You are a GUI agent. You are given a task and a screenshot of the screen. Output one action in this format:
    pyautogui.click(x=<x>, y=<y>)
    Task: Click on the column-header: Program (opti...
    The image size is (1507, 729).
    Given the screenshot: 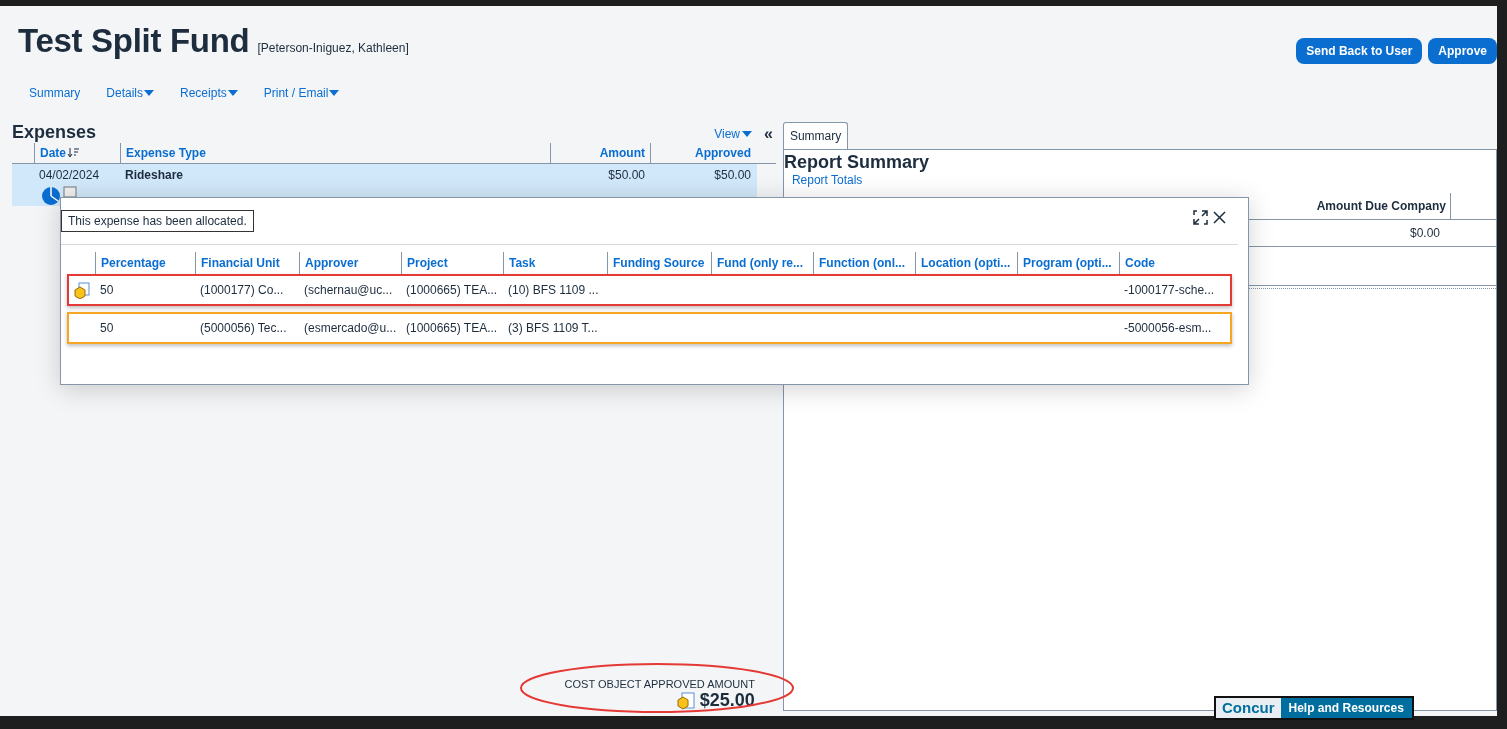 What is the action you would take?
    pyautogui.click(x=1068, y=263)
    